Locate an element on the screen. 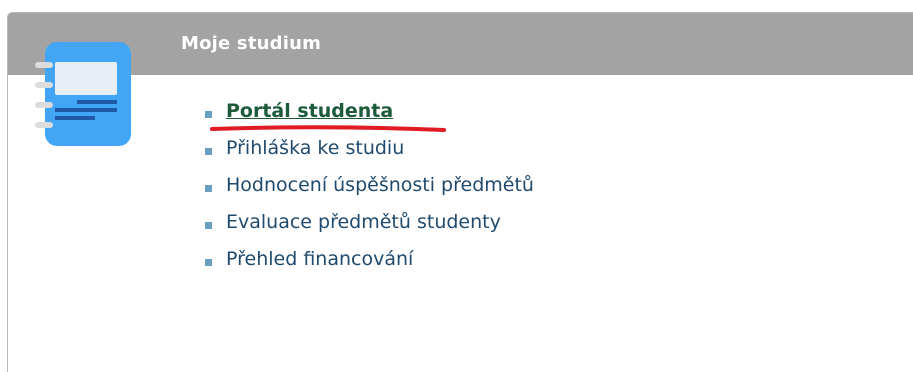 The height and width of the screenshot is (372, 913). notebook-icon is located at coordinates (83, 94).